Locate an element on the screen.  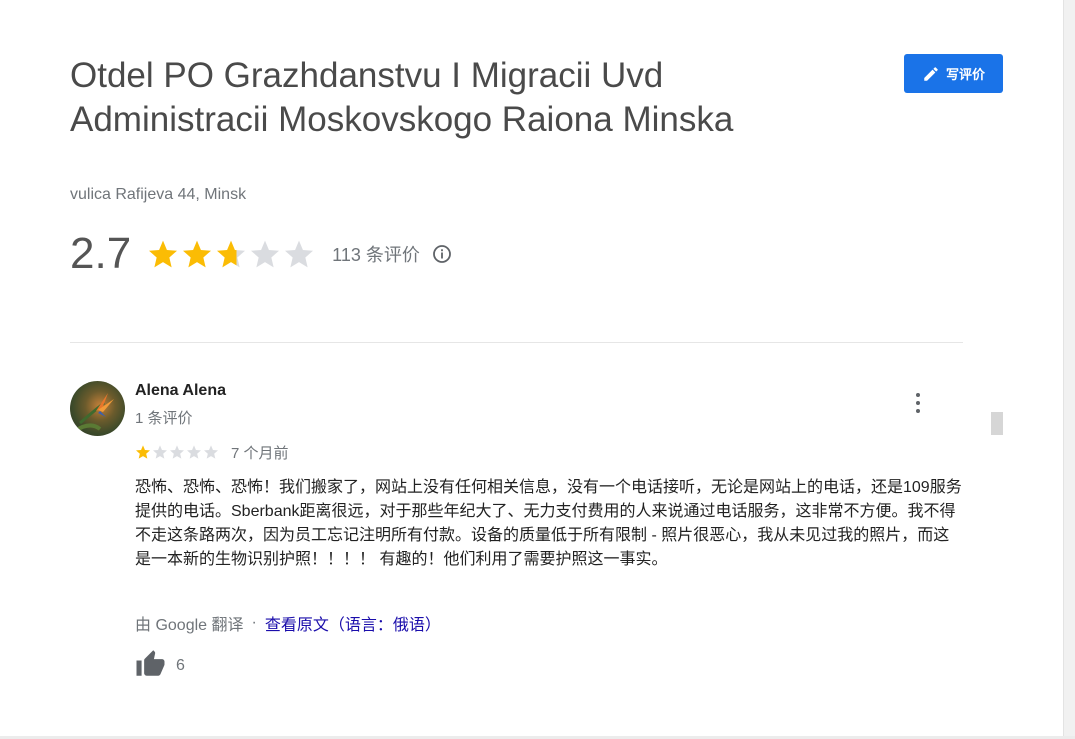
write-review-button: 写评价 is located at coordinates (953, 73).